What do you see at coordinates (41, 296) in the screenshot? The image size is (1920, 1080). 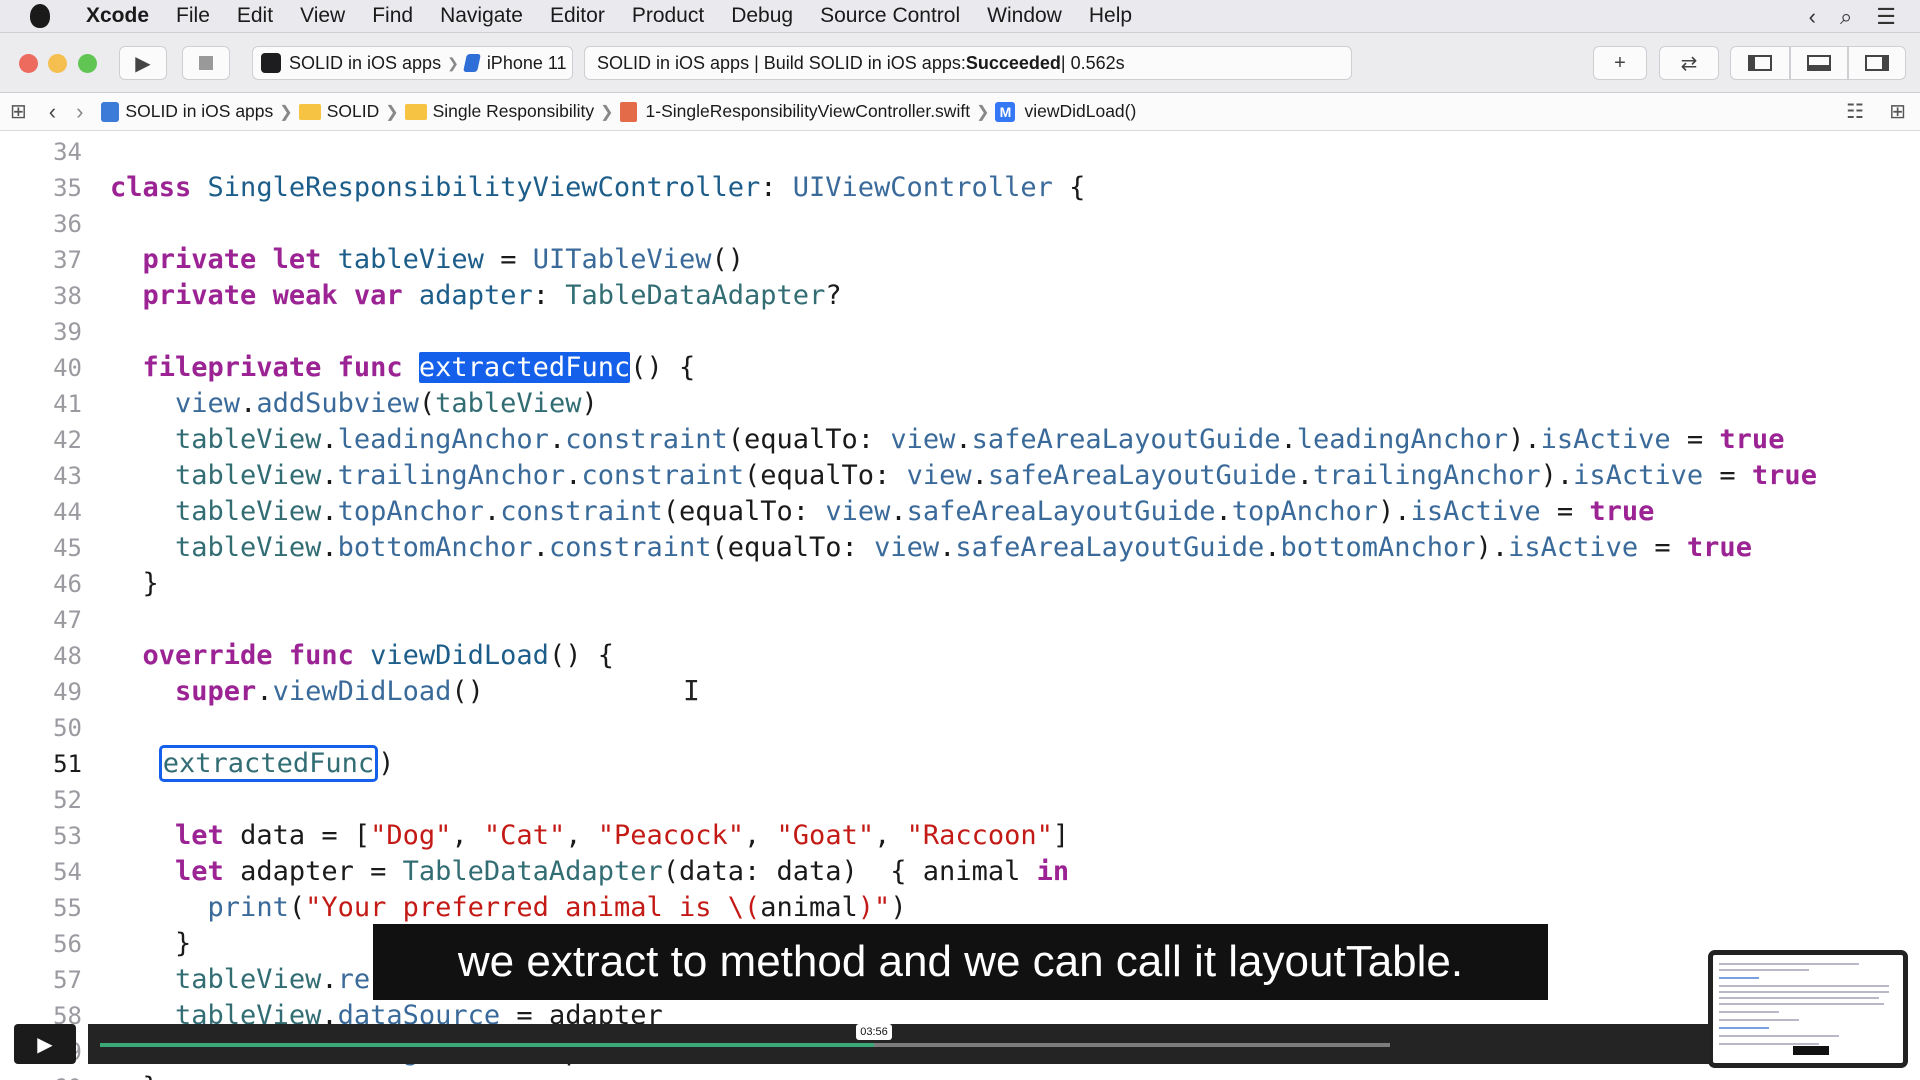 I see `line-number: 38` at bounding box center [41, 296].